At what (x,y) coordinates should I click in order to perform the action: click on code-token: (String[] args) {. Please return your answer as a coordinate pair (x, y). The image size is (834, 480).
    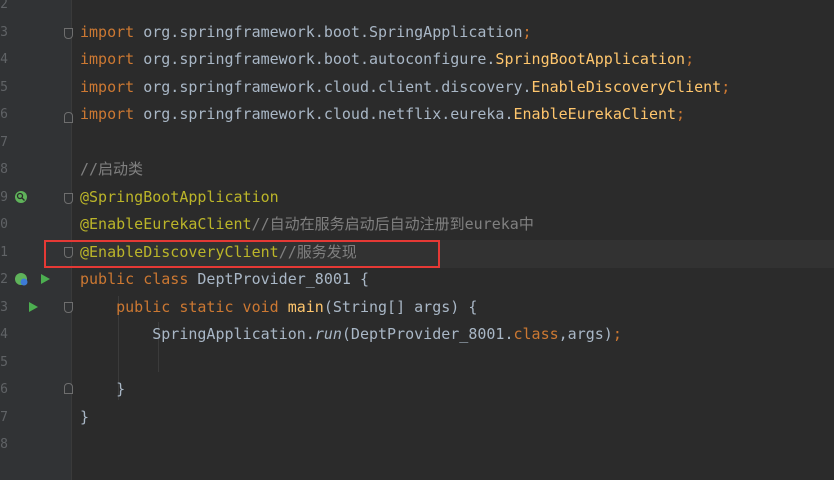
    Looking at the image, I should click on (400, 306).